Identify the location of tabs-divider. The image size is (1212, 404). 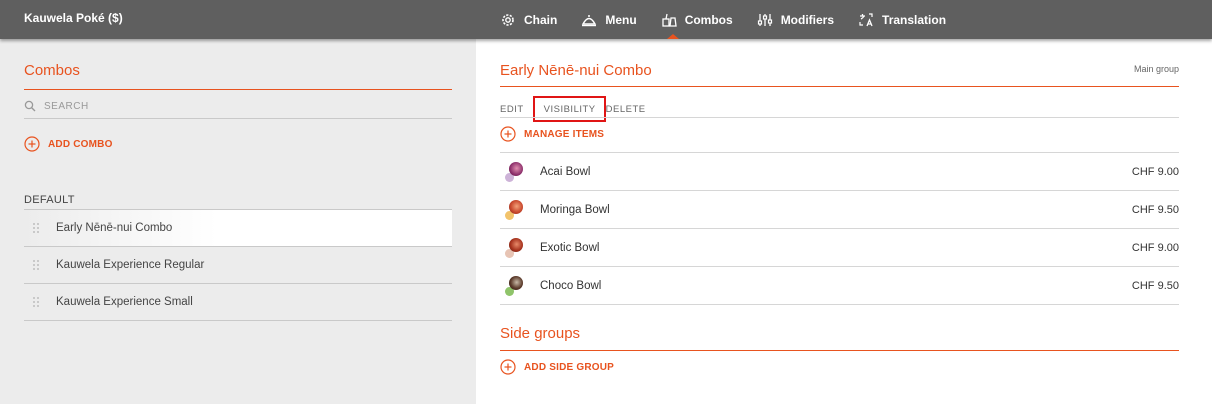
(839, 117).